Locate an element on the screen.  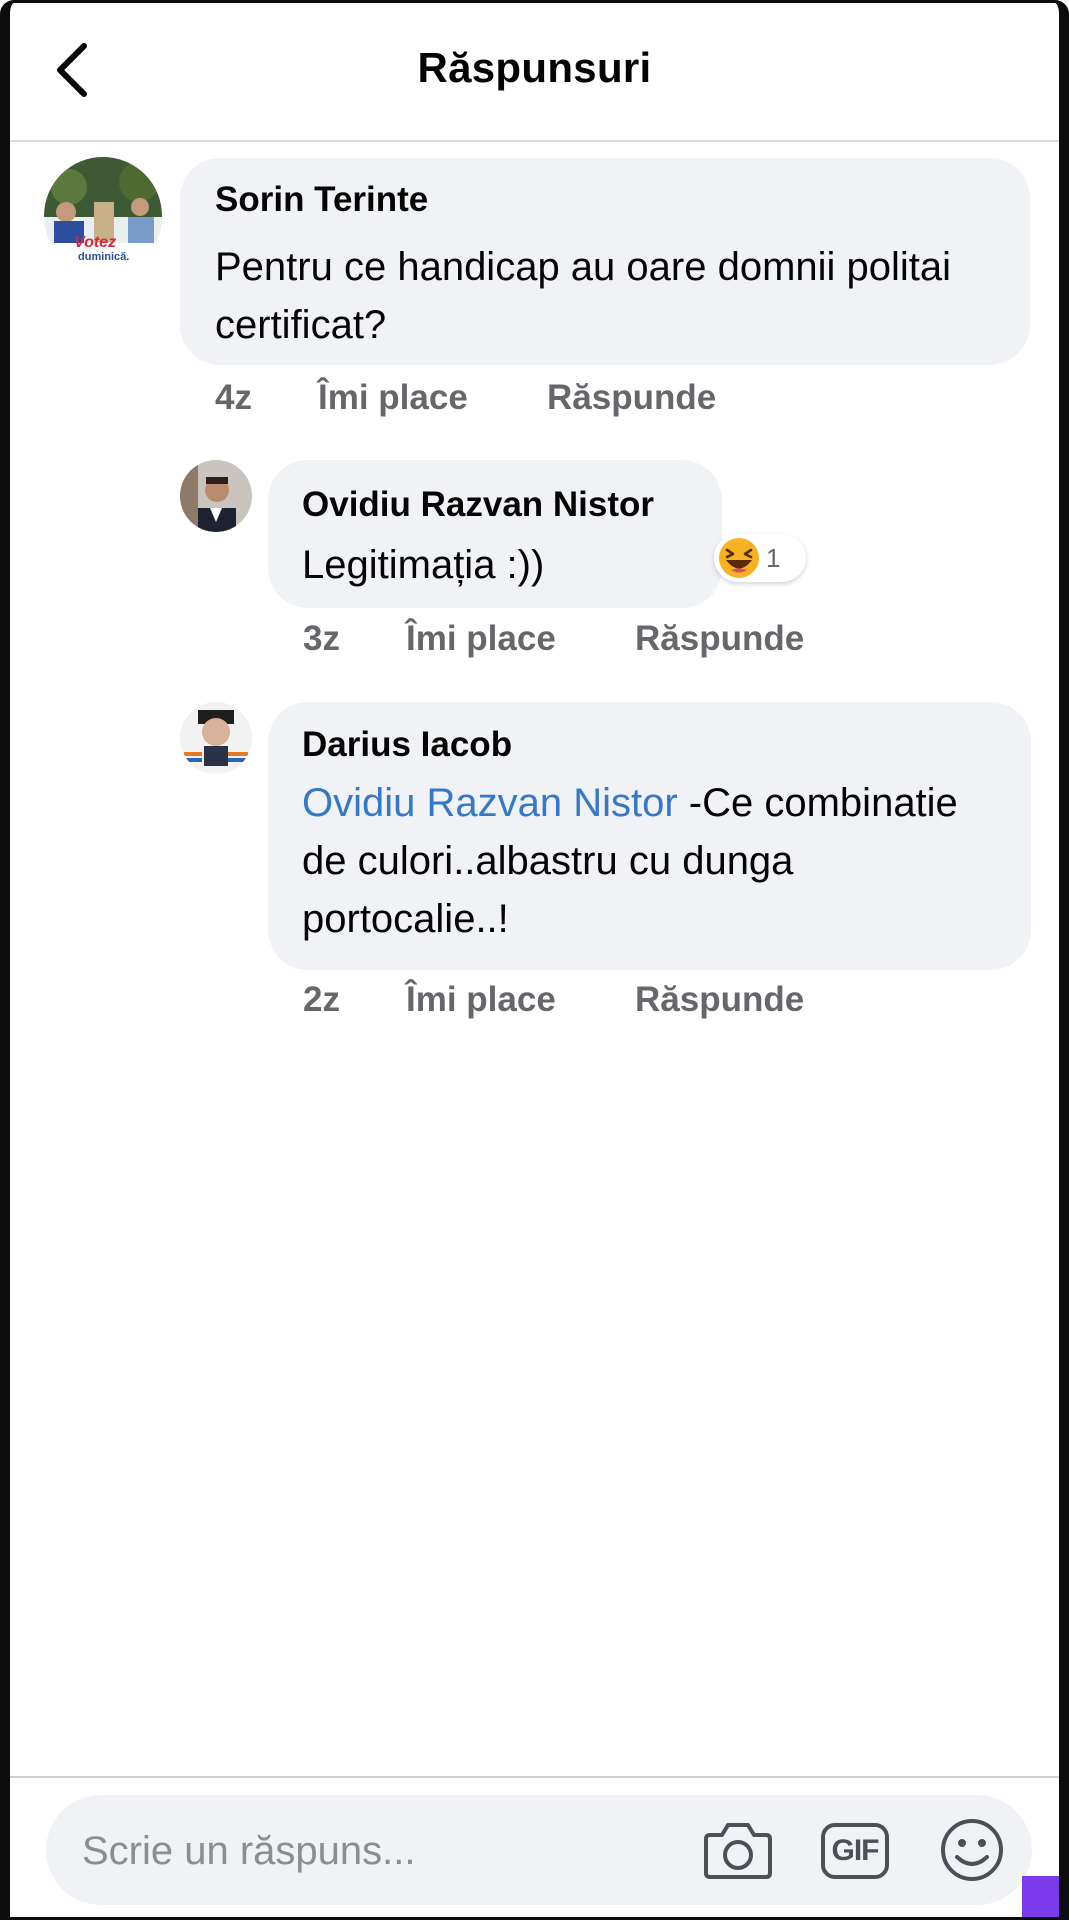
page-title: Răspunsuri is located at coordinates (534, 67).